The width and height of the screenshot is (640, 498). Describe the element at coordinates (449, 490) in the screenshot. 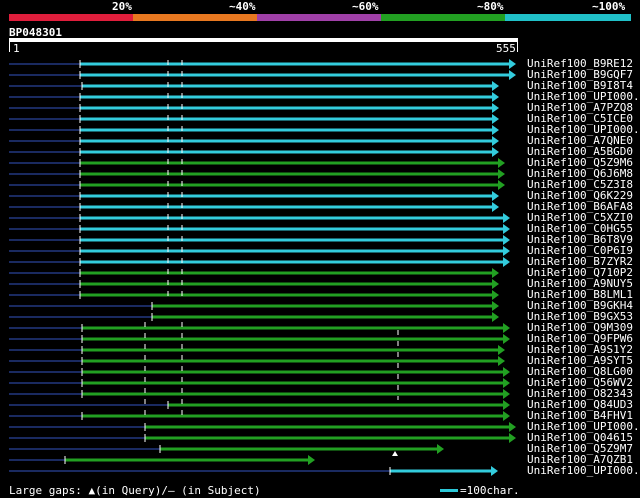

I see `scale-bar` at that location.